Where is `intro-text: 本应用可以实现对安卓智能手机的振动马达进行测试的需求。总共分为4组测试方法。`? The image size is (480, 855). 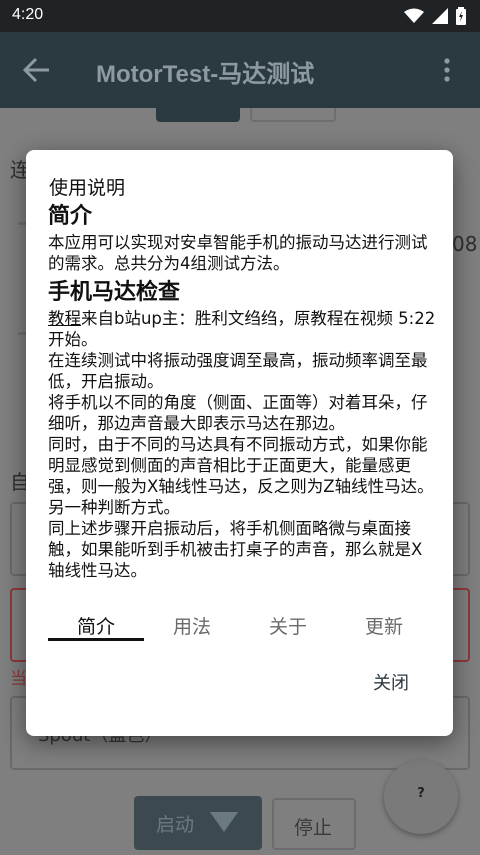
intro-text: 本应用可以实现对安卓智能手机的振动马达进行测试的需求。总共分为4组测试方法。 is located at coordinates (238, 253).